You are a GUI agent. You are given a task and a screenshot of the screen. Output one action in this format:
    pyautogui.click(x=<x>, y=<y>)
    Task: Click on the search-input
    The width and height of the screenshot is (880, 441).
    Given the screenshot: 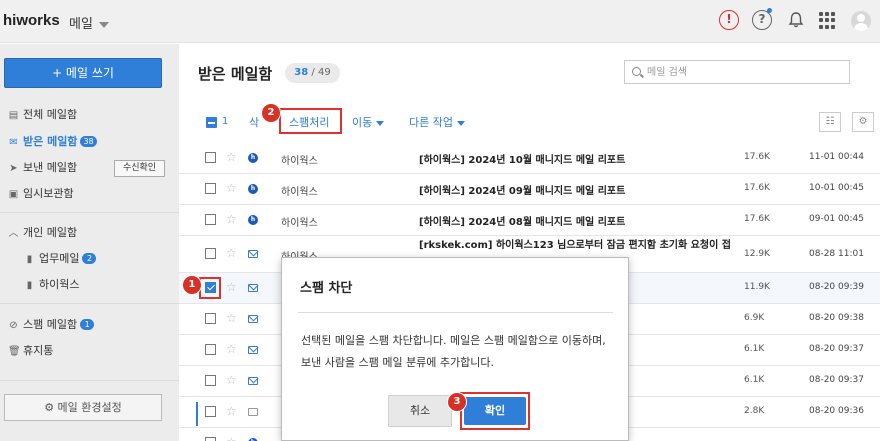 What is the action you would take?
    pyautogui.click(x=744, y=72)
    